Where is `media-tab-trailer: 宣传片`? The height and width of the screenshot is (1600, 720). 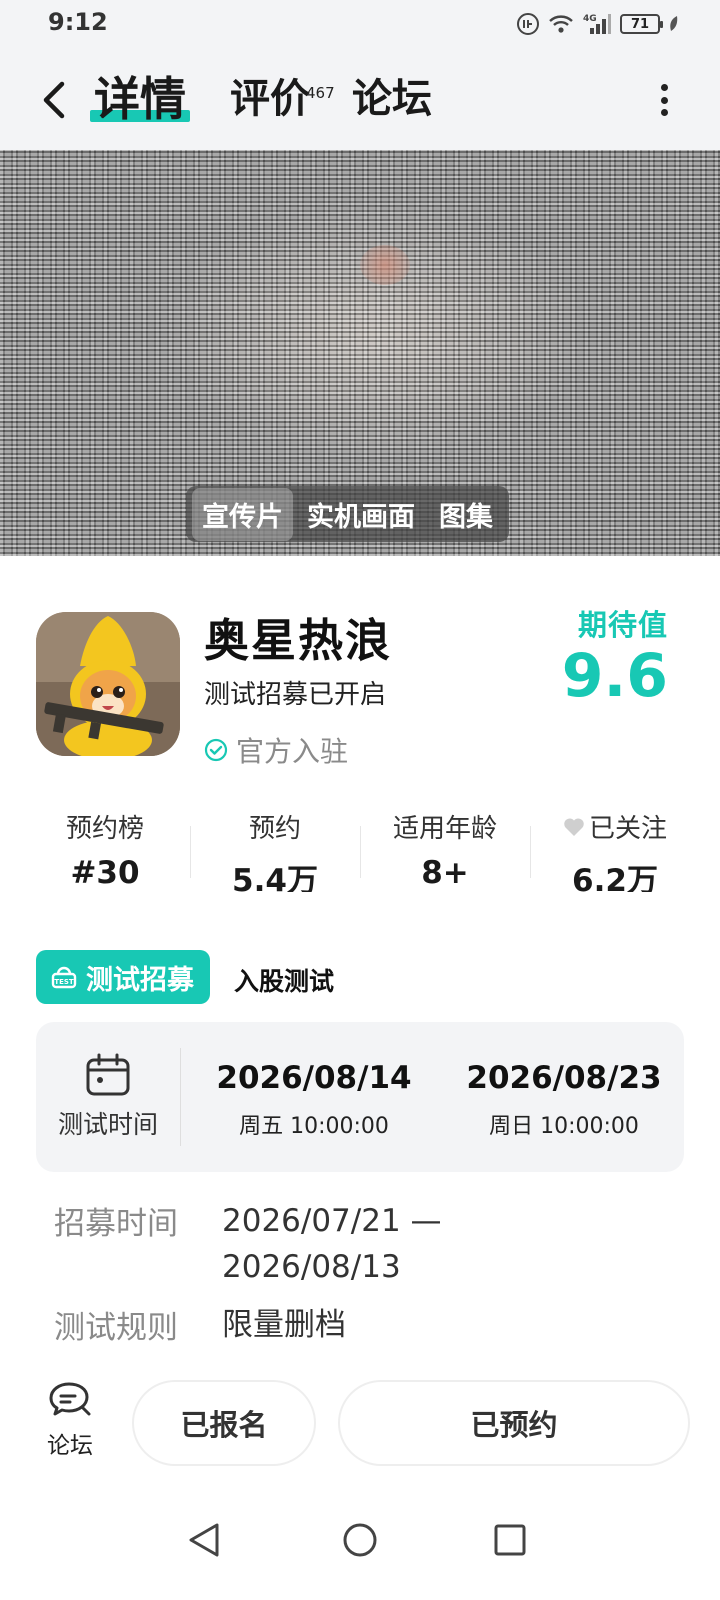
media-tab-trailer: 宣传片 is located at coordinates (242, 514).